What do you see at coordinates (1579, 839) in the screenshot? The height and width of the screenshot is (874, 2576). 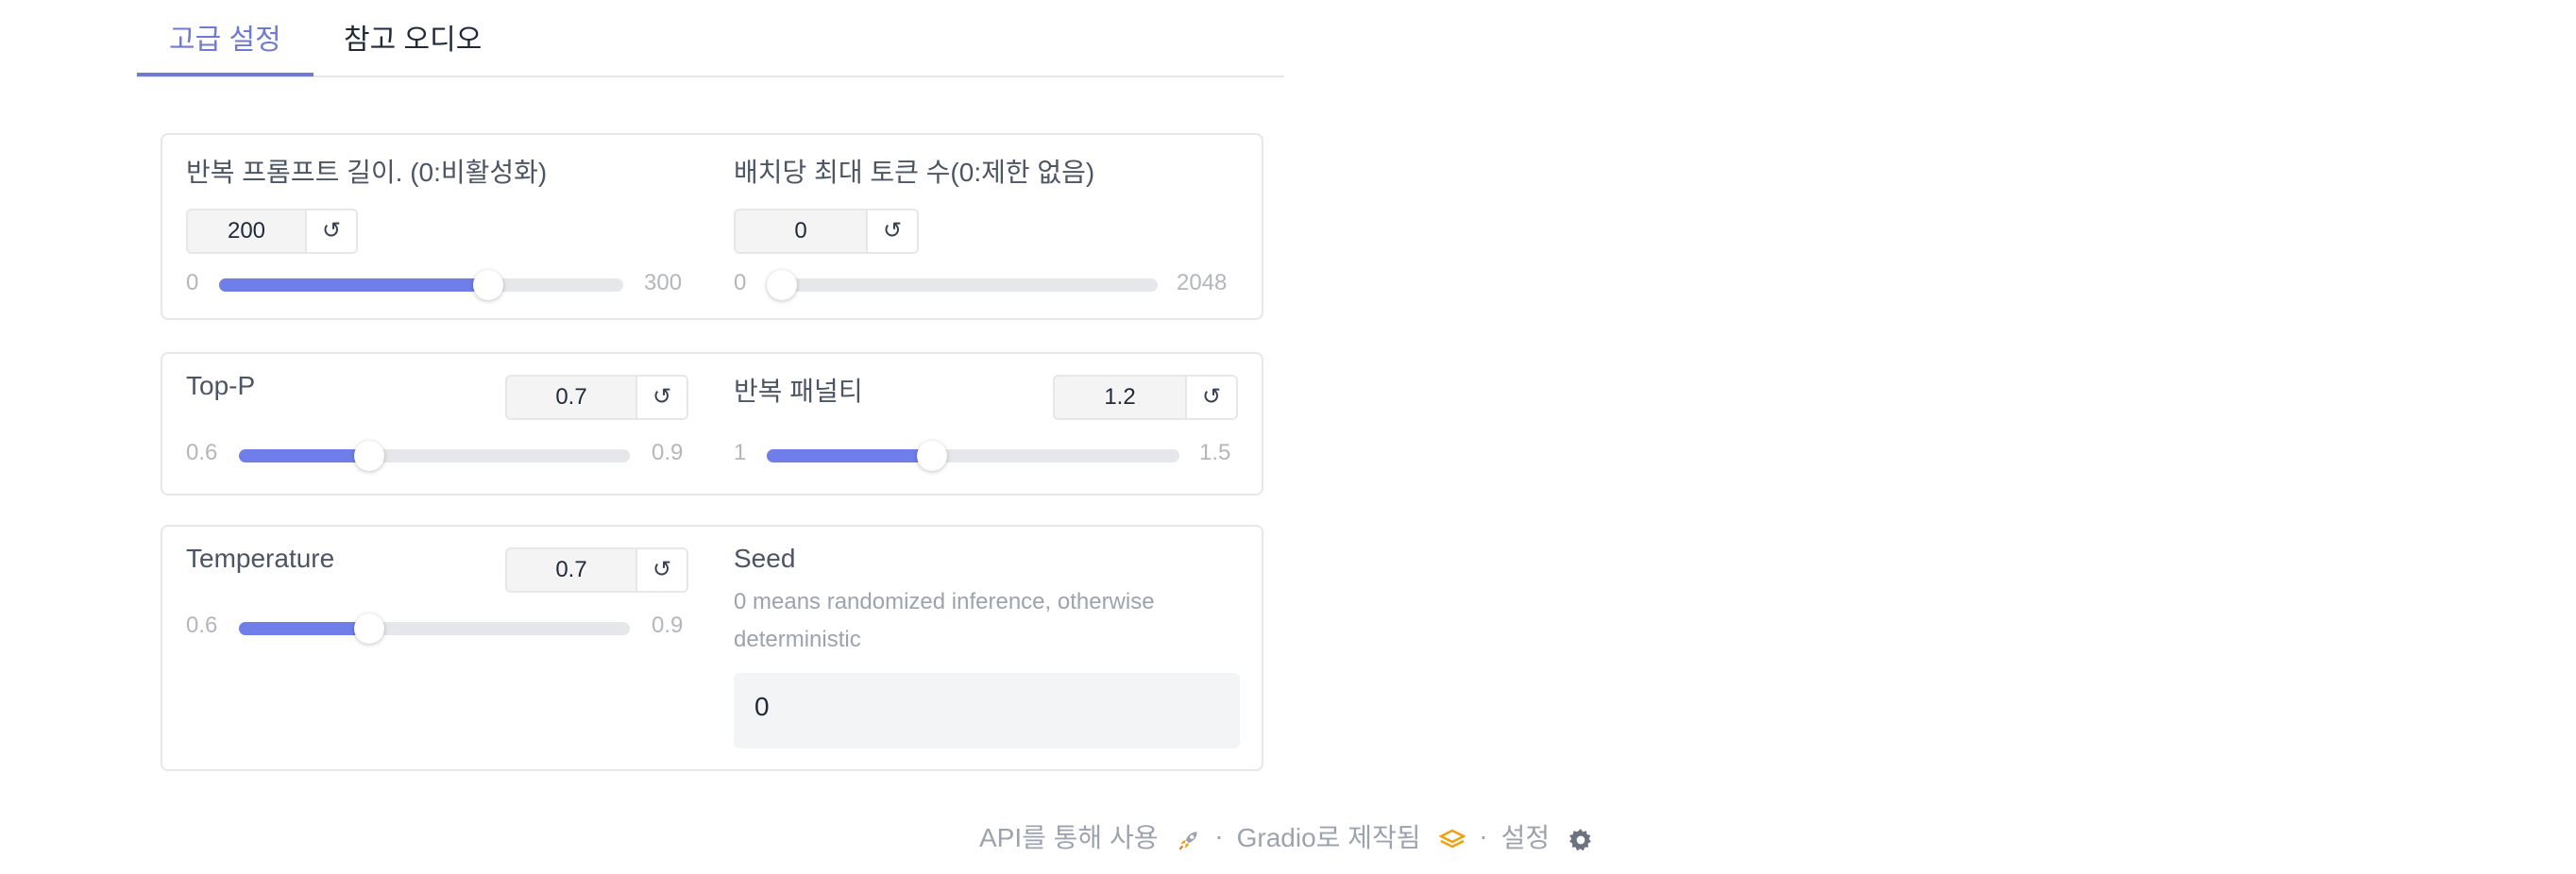 I see `gear-icon` at bounding box center [1579, 839].